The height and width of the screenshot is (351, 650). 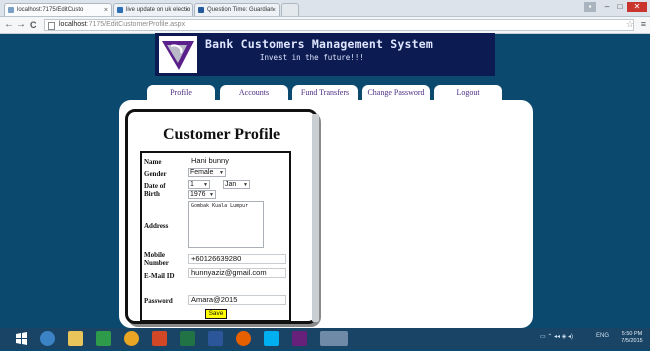 What do you see at coordinates (158, 301) in the screenshot?
I see `password-label: Password` at bounding box center [158, 301].